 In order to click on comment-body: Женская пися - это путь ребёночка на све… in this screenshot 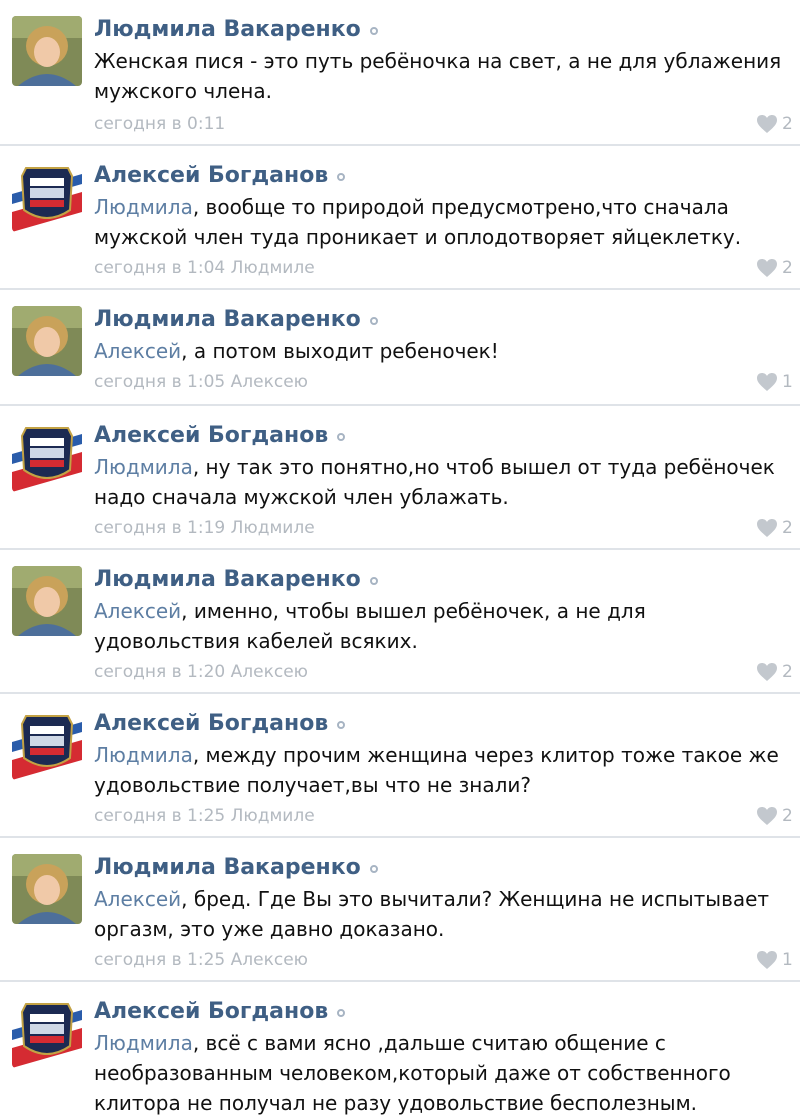, I will do `click(438, 76)`.